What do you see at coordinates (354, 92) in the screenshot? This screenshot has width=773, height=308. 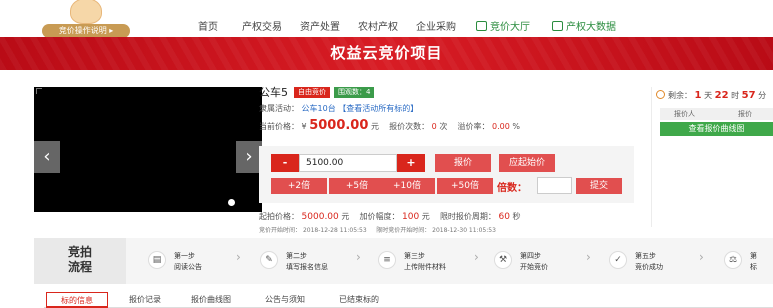 I see `views-badge: 围观数：4` at bounding box center [354, 92].